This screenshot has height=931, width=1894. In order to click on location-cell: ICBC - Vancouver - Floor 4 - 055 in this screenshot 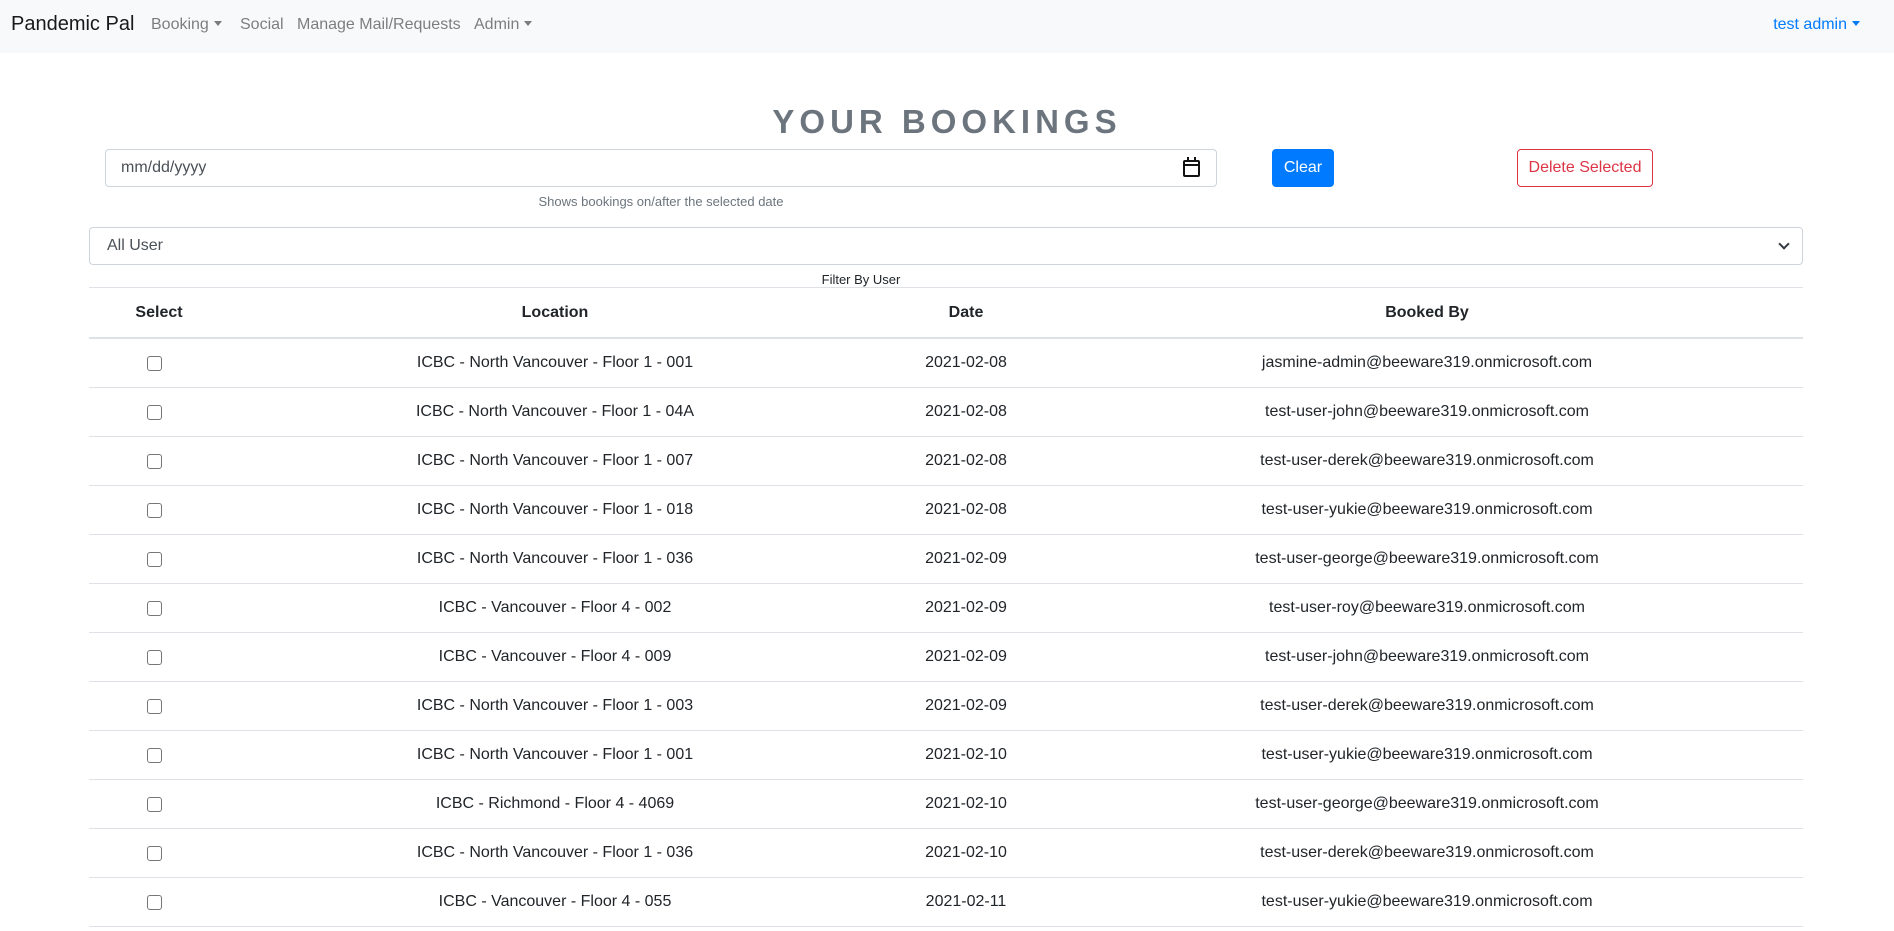, I will do `click(555, 901)`.